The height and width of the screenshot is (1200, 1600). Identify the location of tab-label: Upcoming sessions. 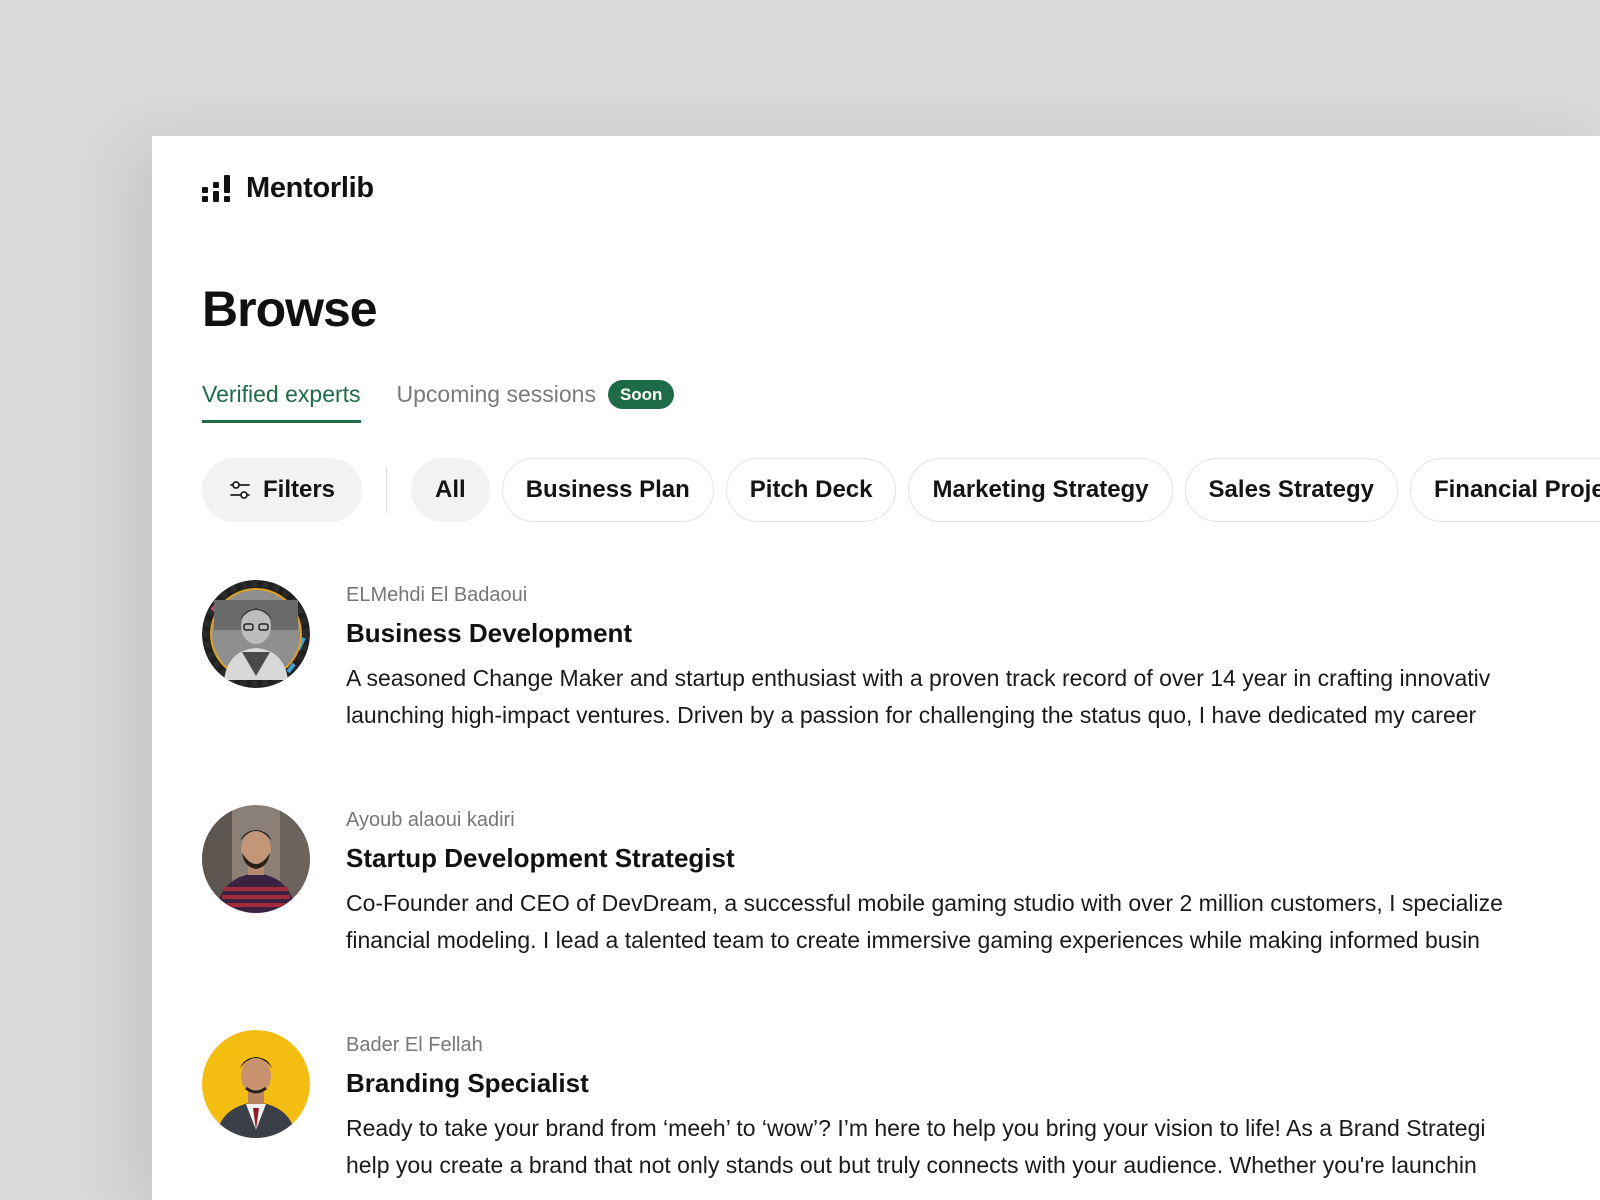
(496, 394).